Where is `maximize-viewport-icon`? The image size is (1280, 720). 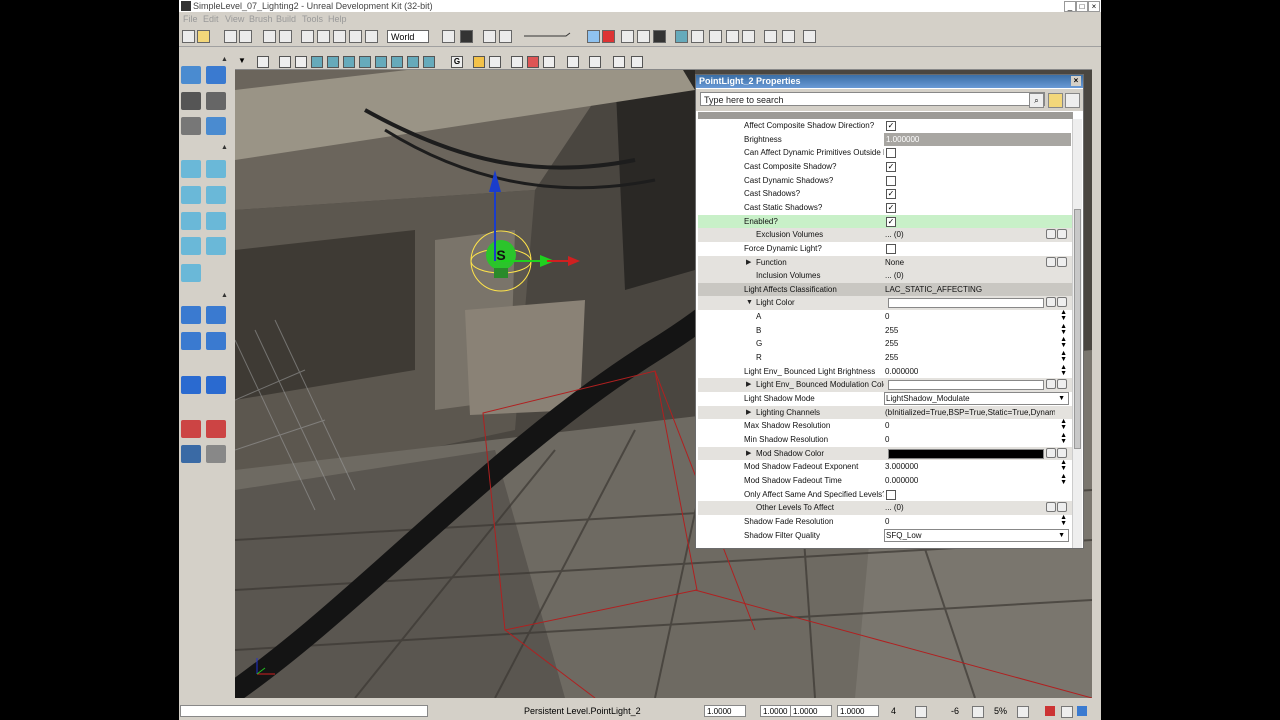 maximize-viewport-icon is located at coordinates (573, 62).